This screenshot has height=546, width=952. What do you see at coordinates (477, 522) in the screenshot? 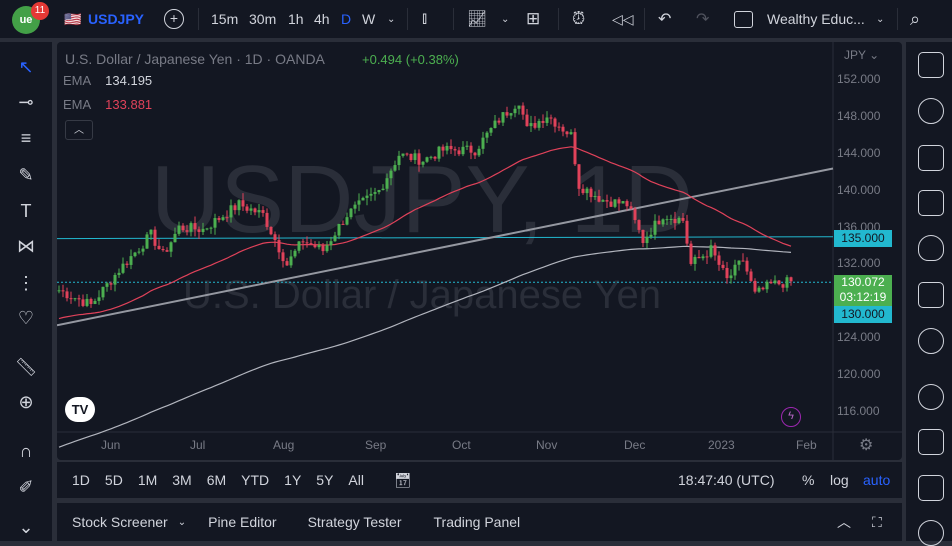
I see `tab-trading-panel: Trading Panel` at bounding box center [477, 522].